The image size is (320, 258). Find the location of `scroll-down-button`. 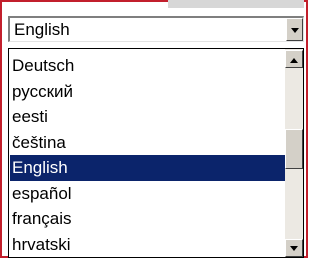

scroll-down-button is located at coordinates (294, 248).